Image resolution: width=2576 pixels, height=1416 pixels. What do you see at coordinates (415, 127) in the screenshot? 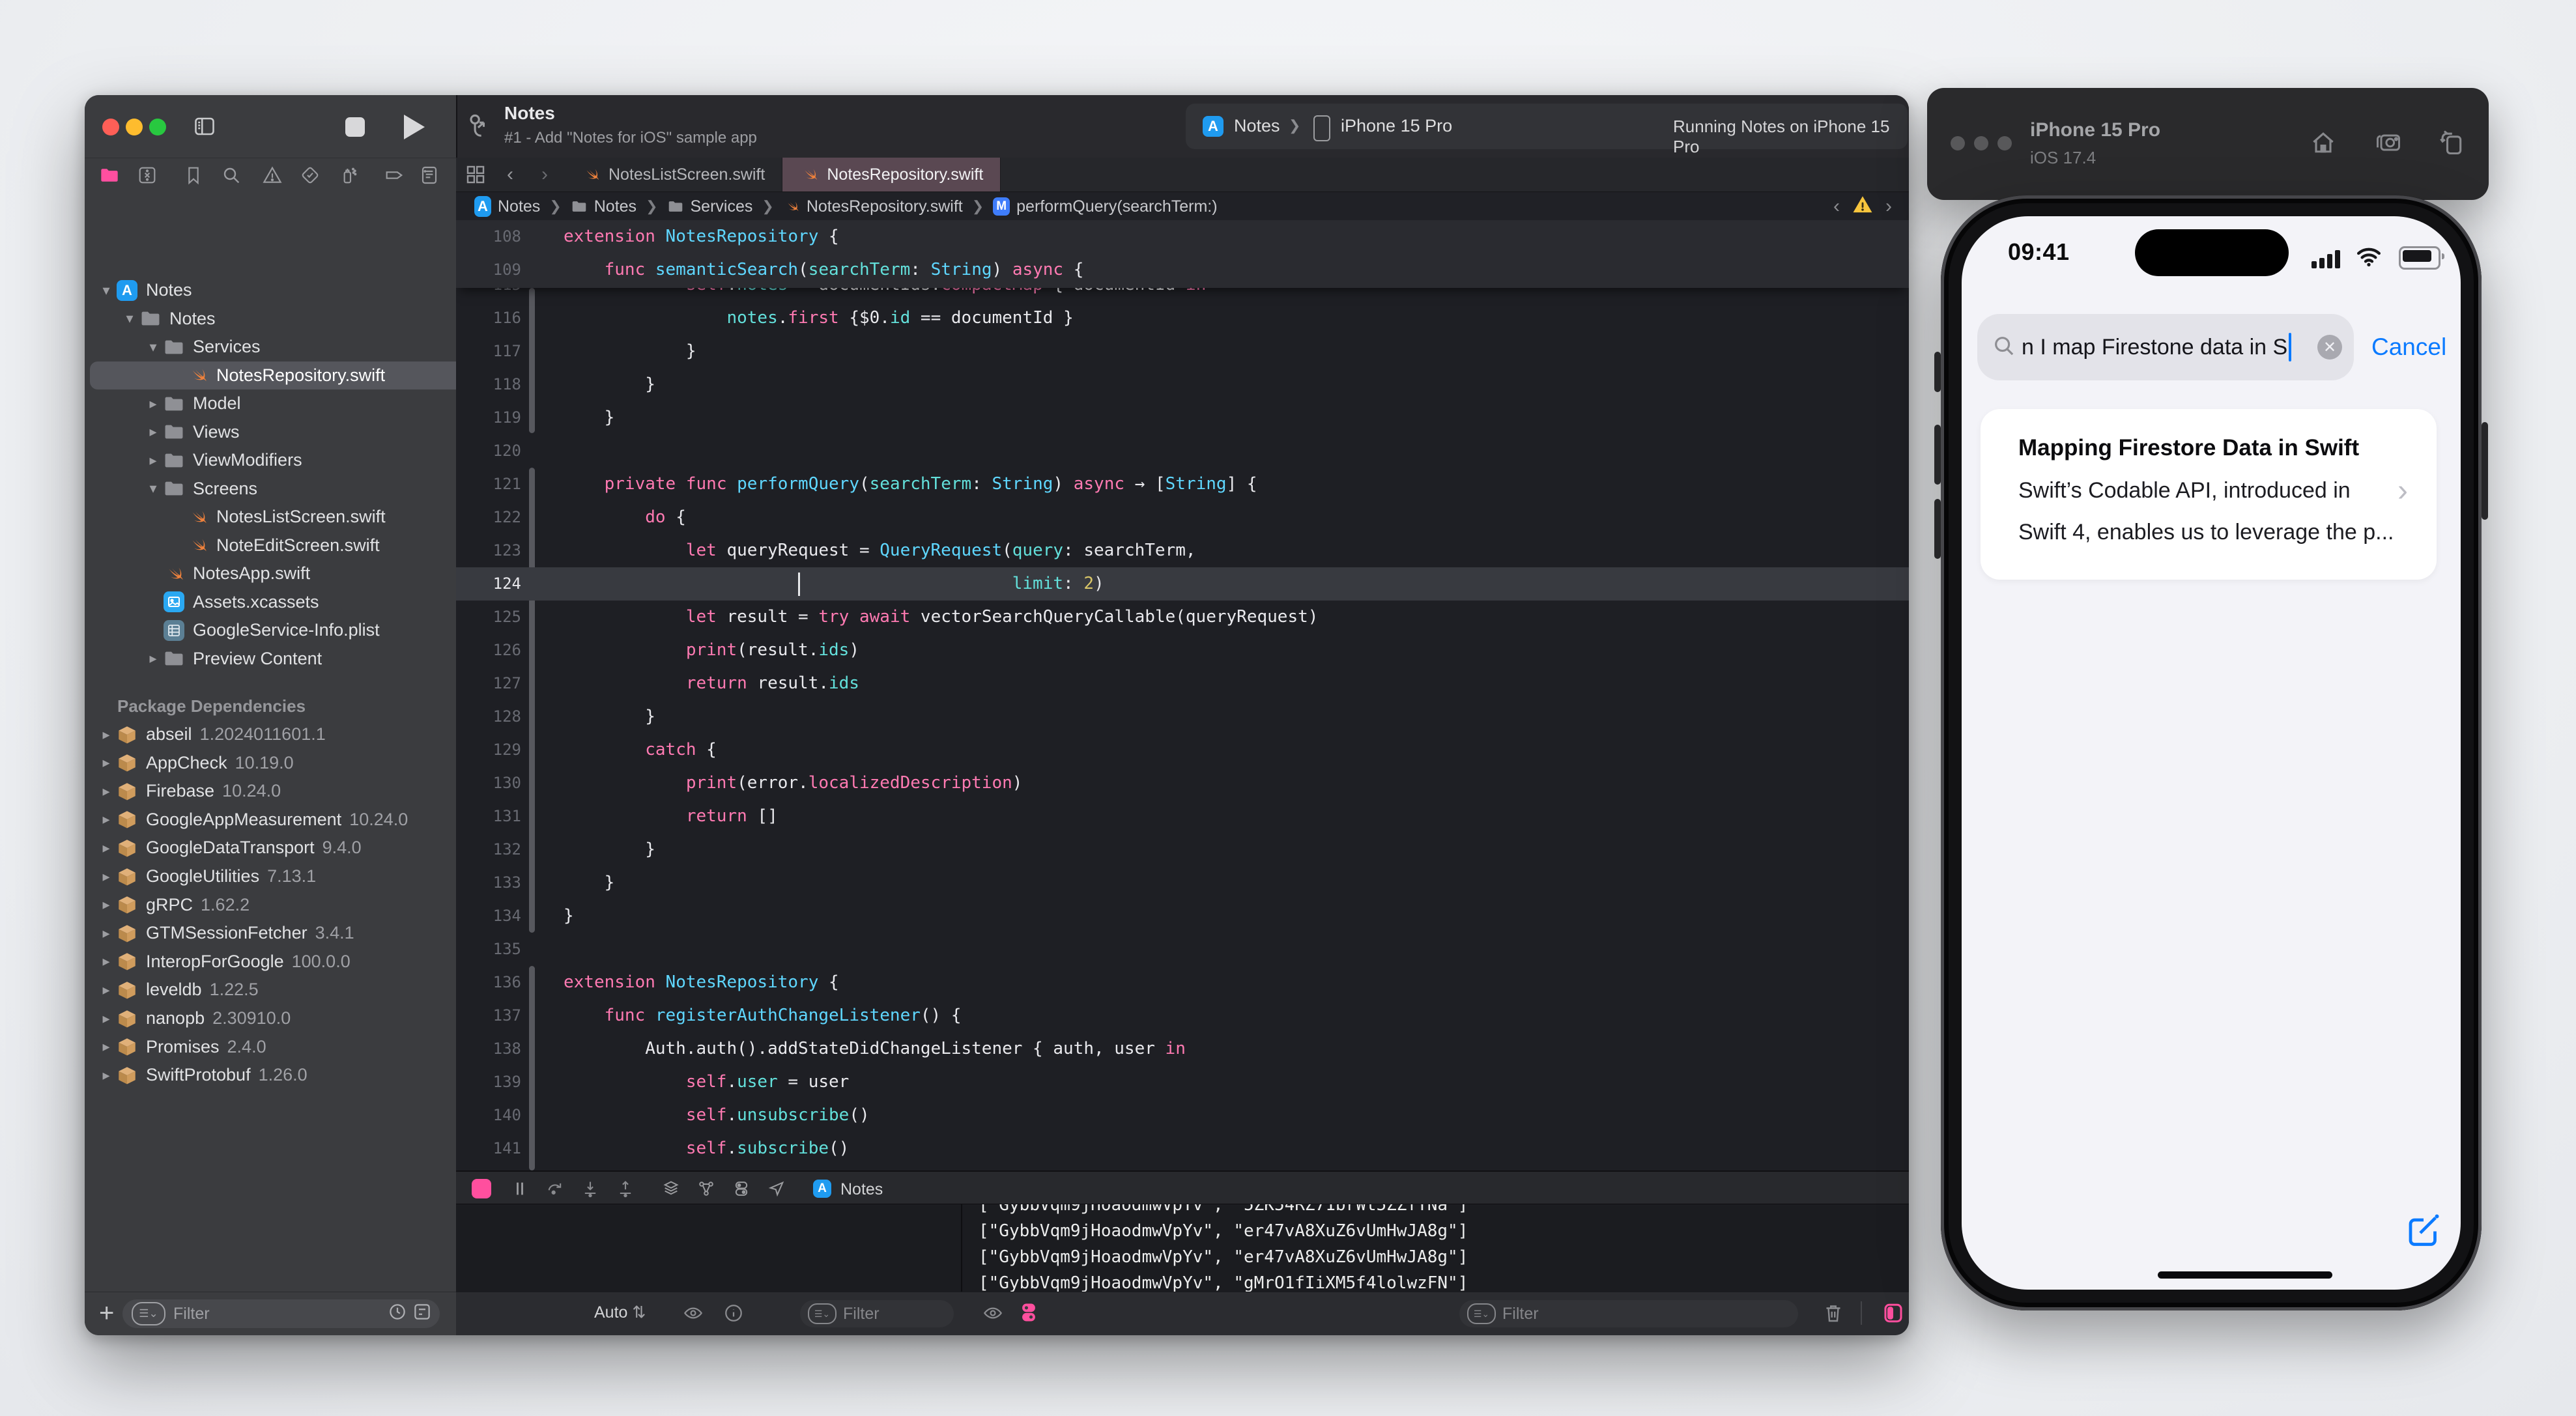
I see `run-button` at bounding box center [415, 127].